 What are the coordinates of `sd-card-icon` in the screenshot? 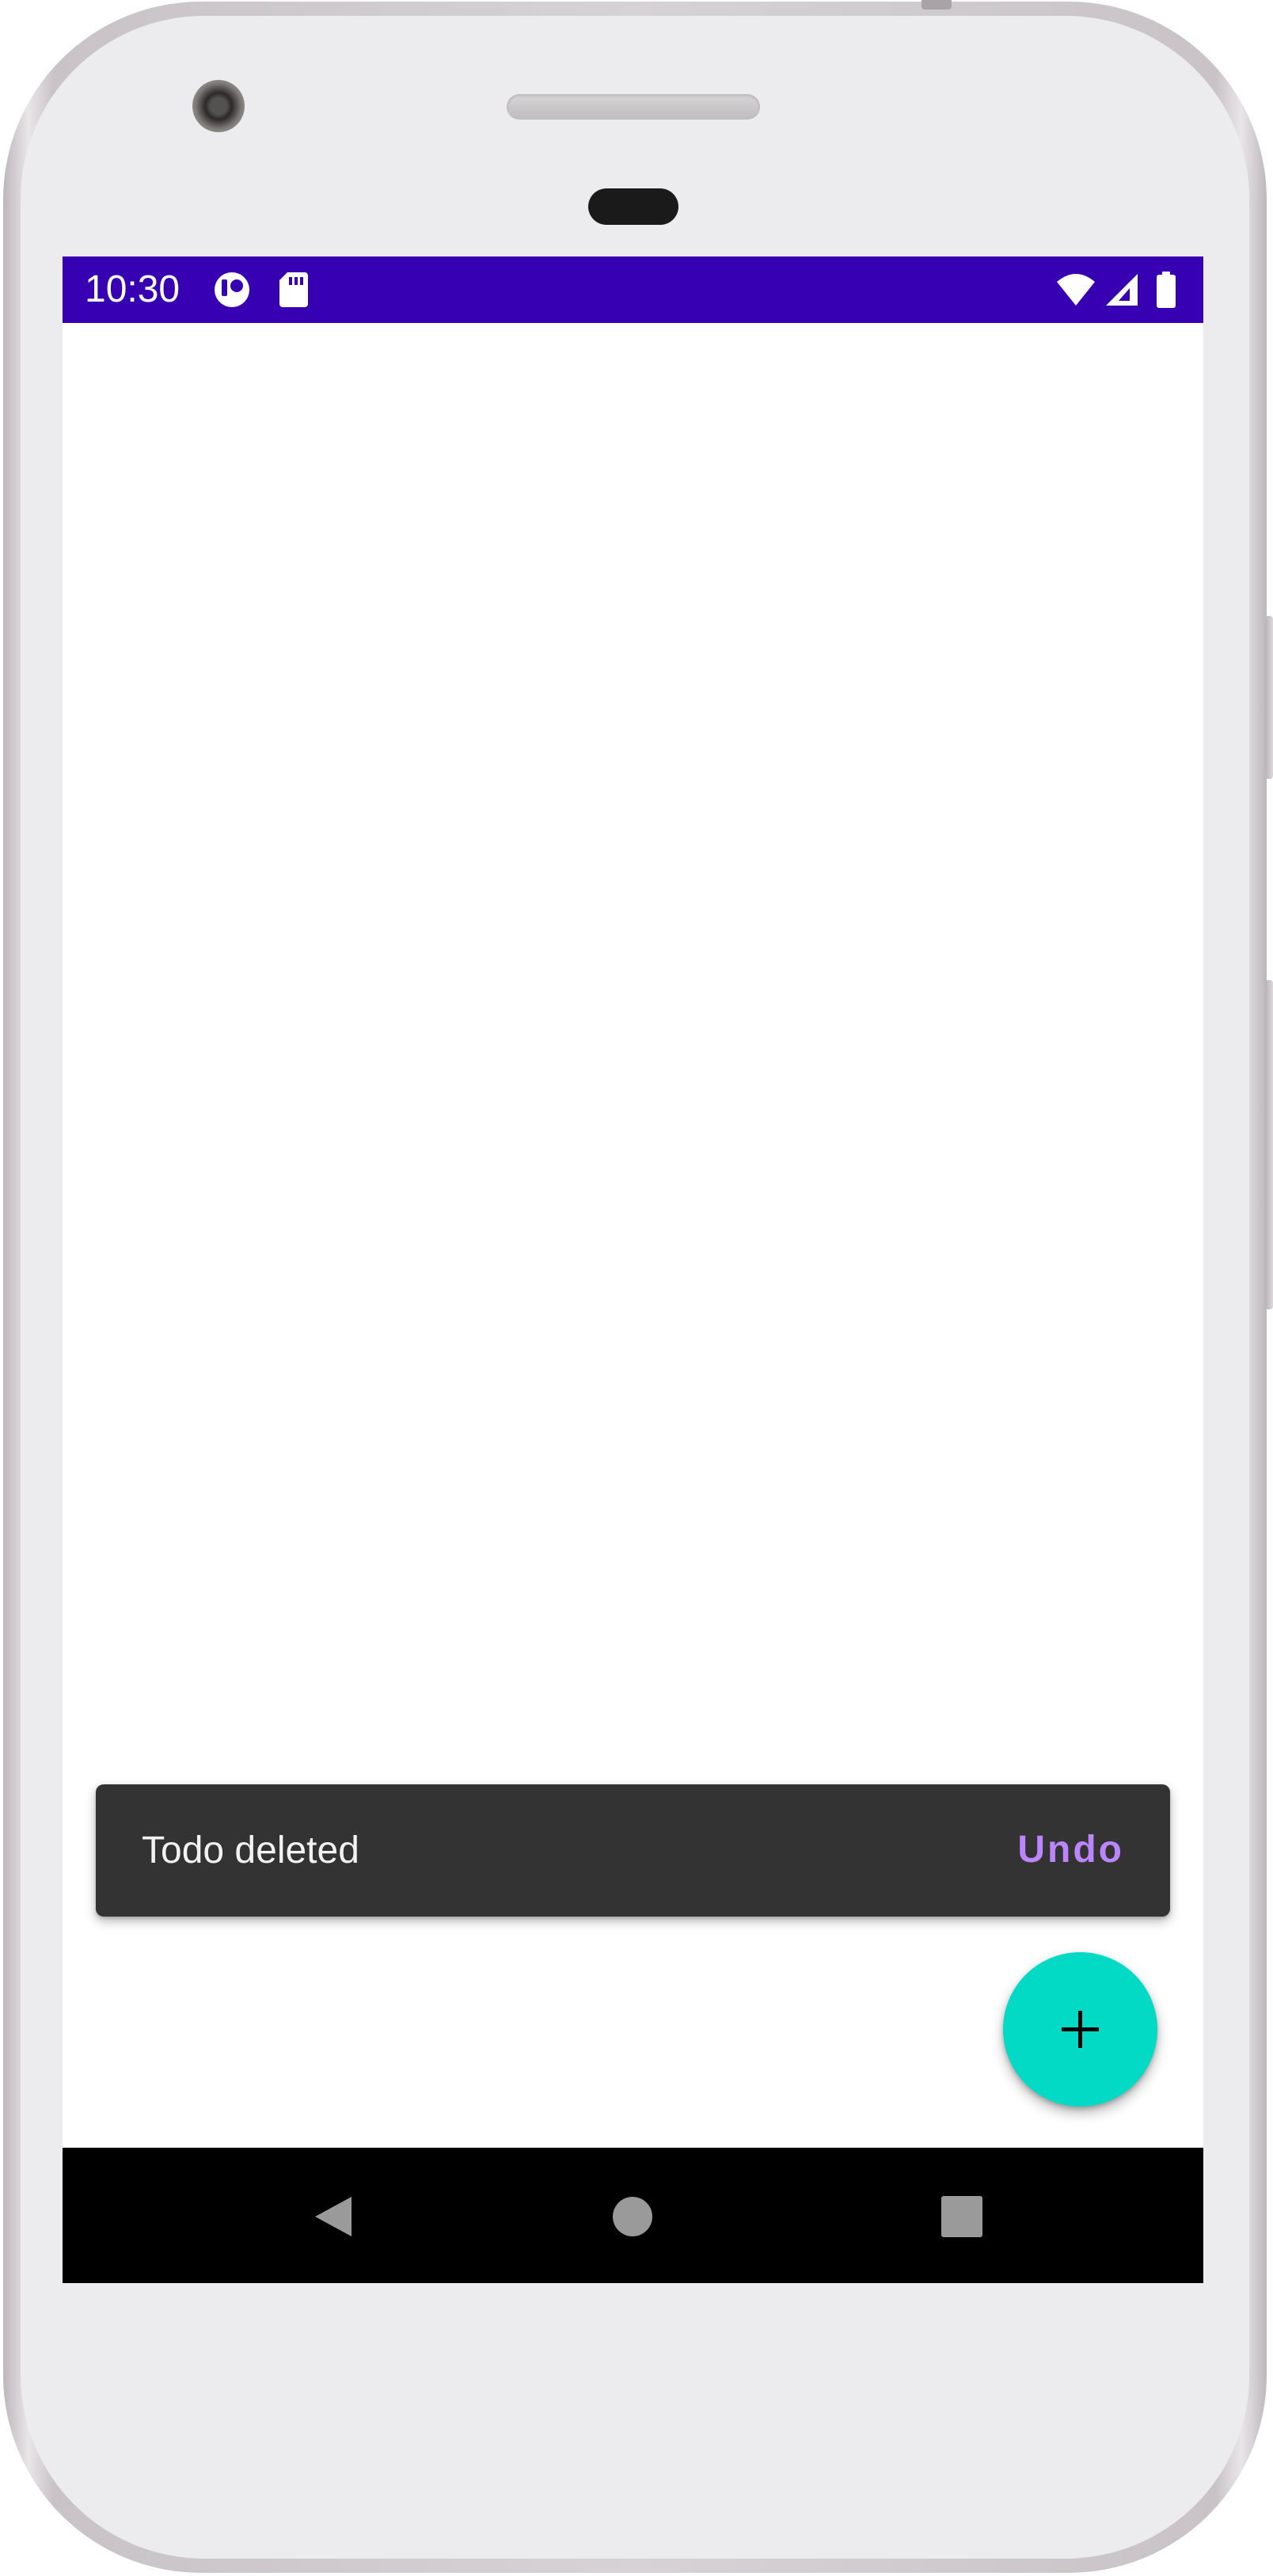 It's located at (294, 290).